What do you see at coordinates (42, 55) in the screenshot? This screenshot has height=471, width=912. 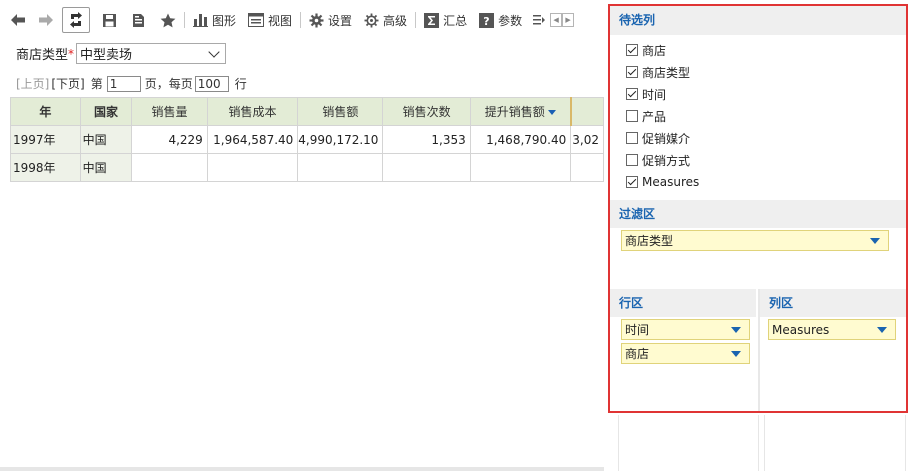 I see `filter-label: 商店类型` at bounding box center [42, 55].